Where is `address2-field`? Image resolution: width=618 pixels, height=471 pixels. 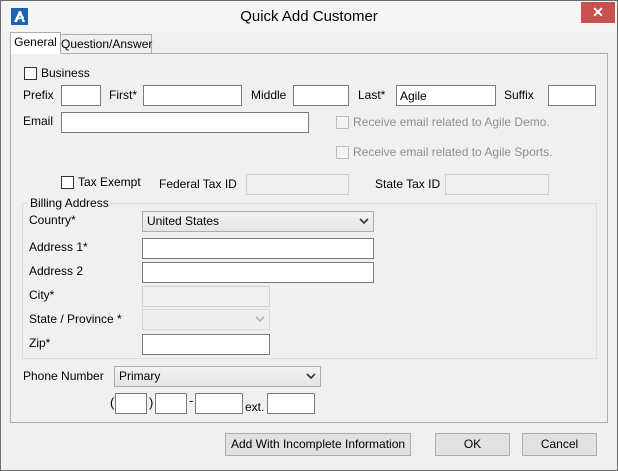
address2-field is located at coordinates (258, 272).